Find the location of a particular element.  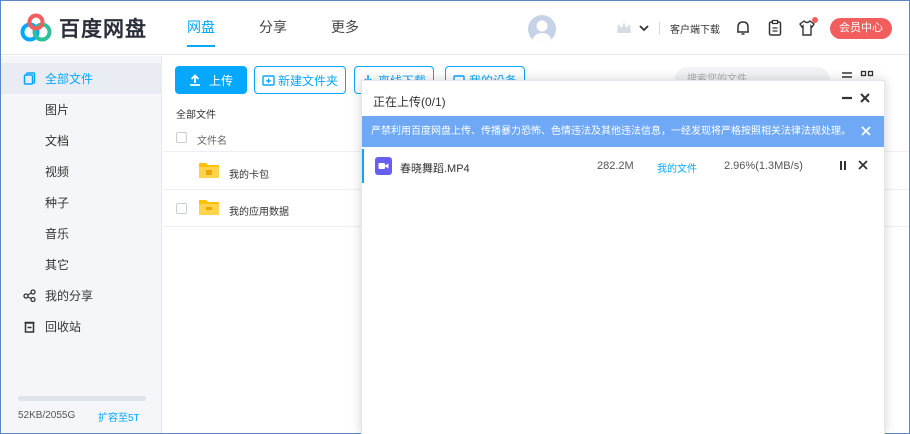

sidebar-item-others: 其它 is located at coordinates (81, 264).